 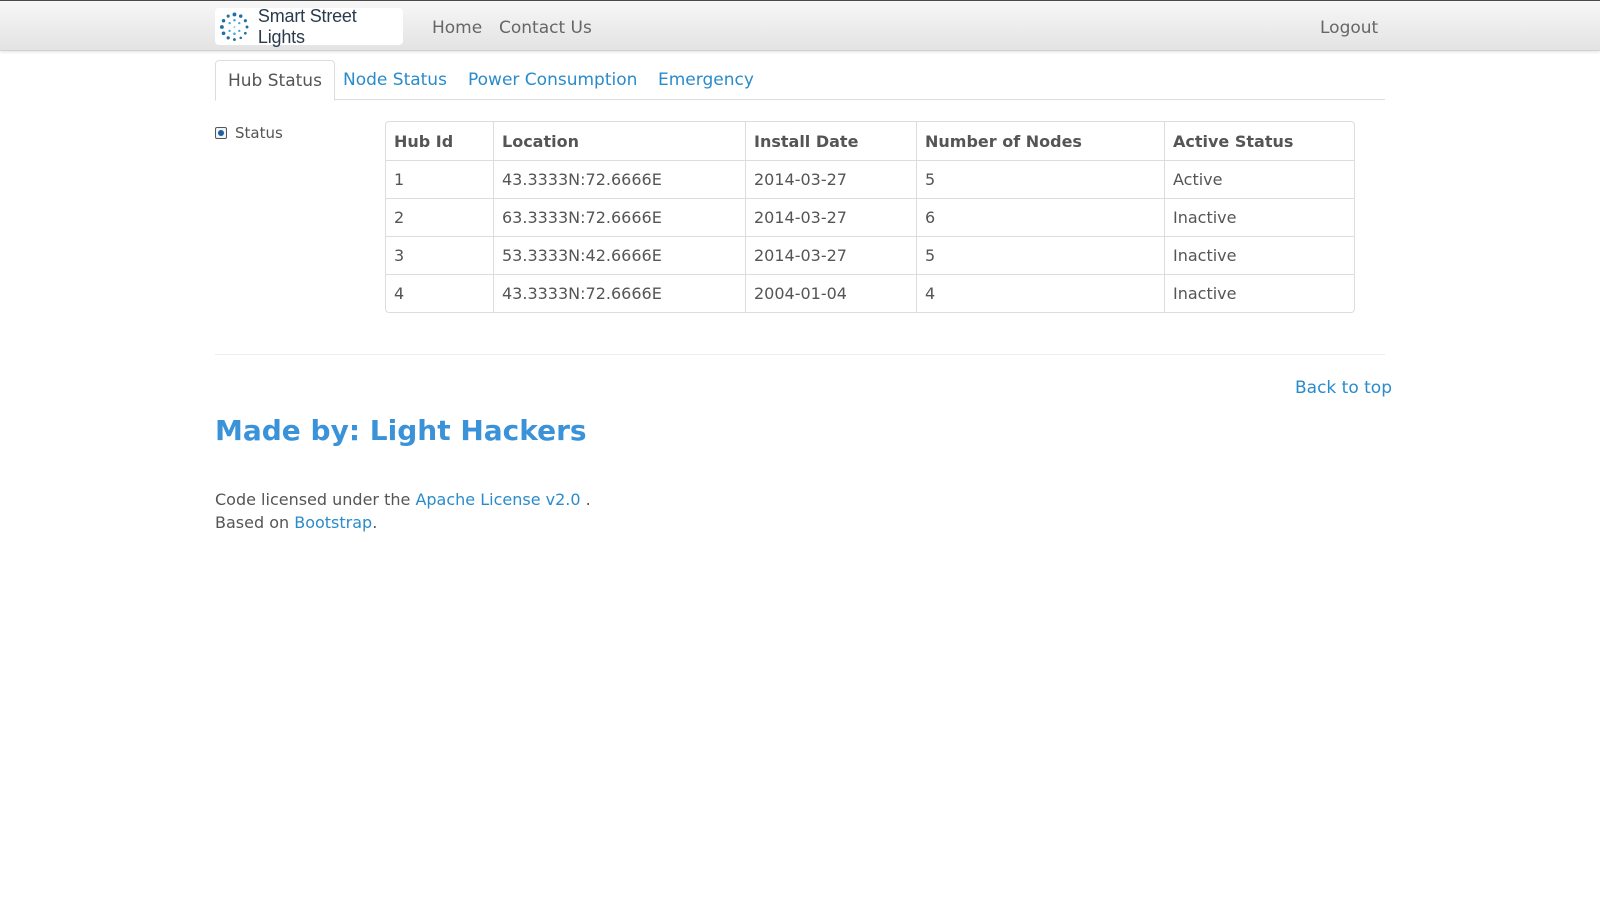 What do you see at coordinates (439, 217) in the screenshot?
I see `cell-hub-id: 2` at bounding box center [439, 217].